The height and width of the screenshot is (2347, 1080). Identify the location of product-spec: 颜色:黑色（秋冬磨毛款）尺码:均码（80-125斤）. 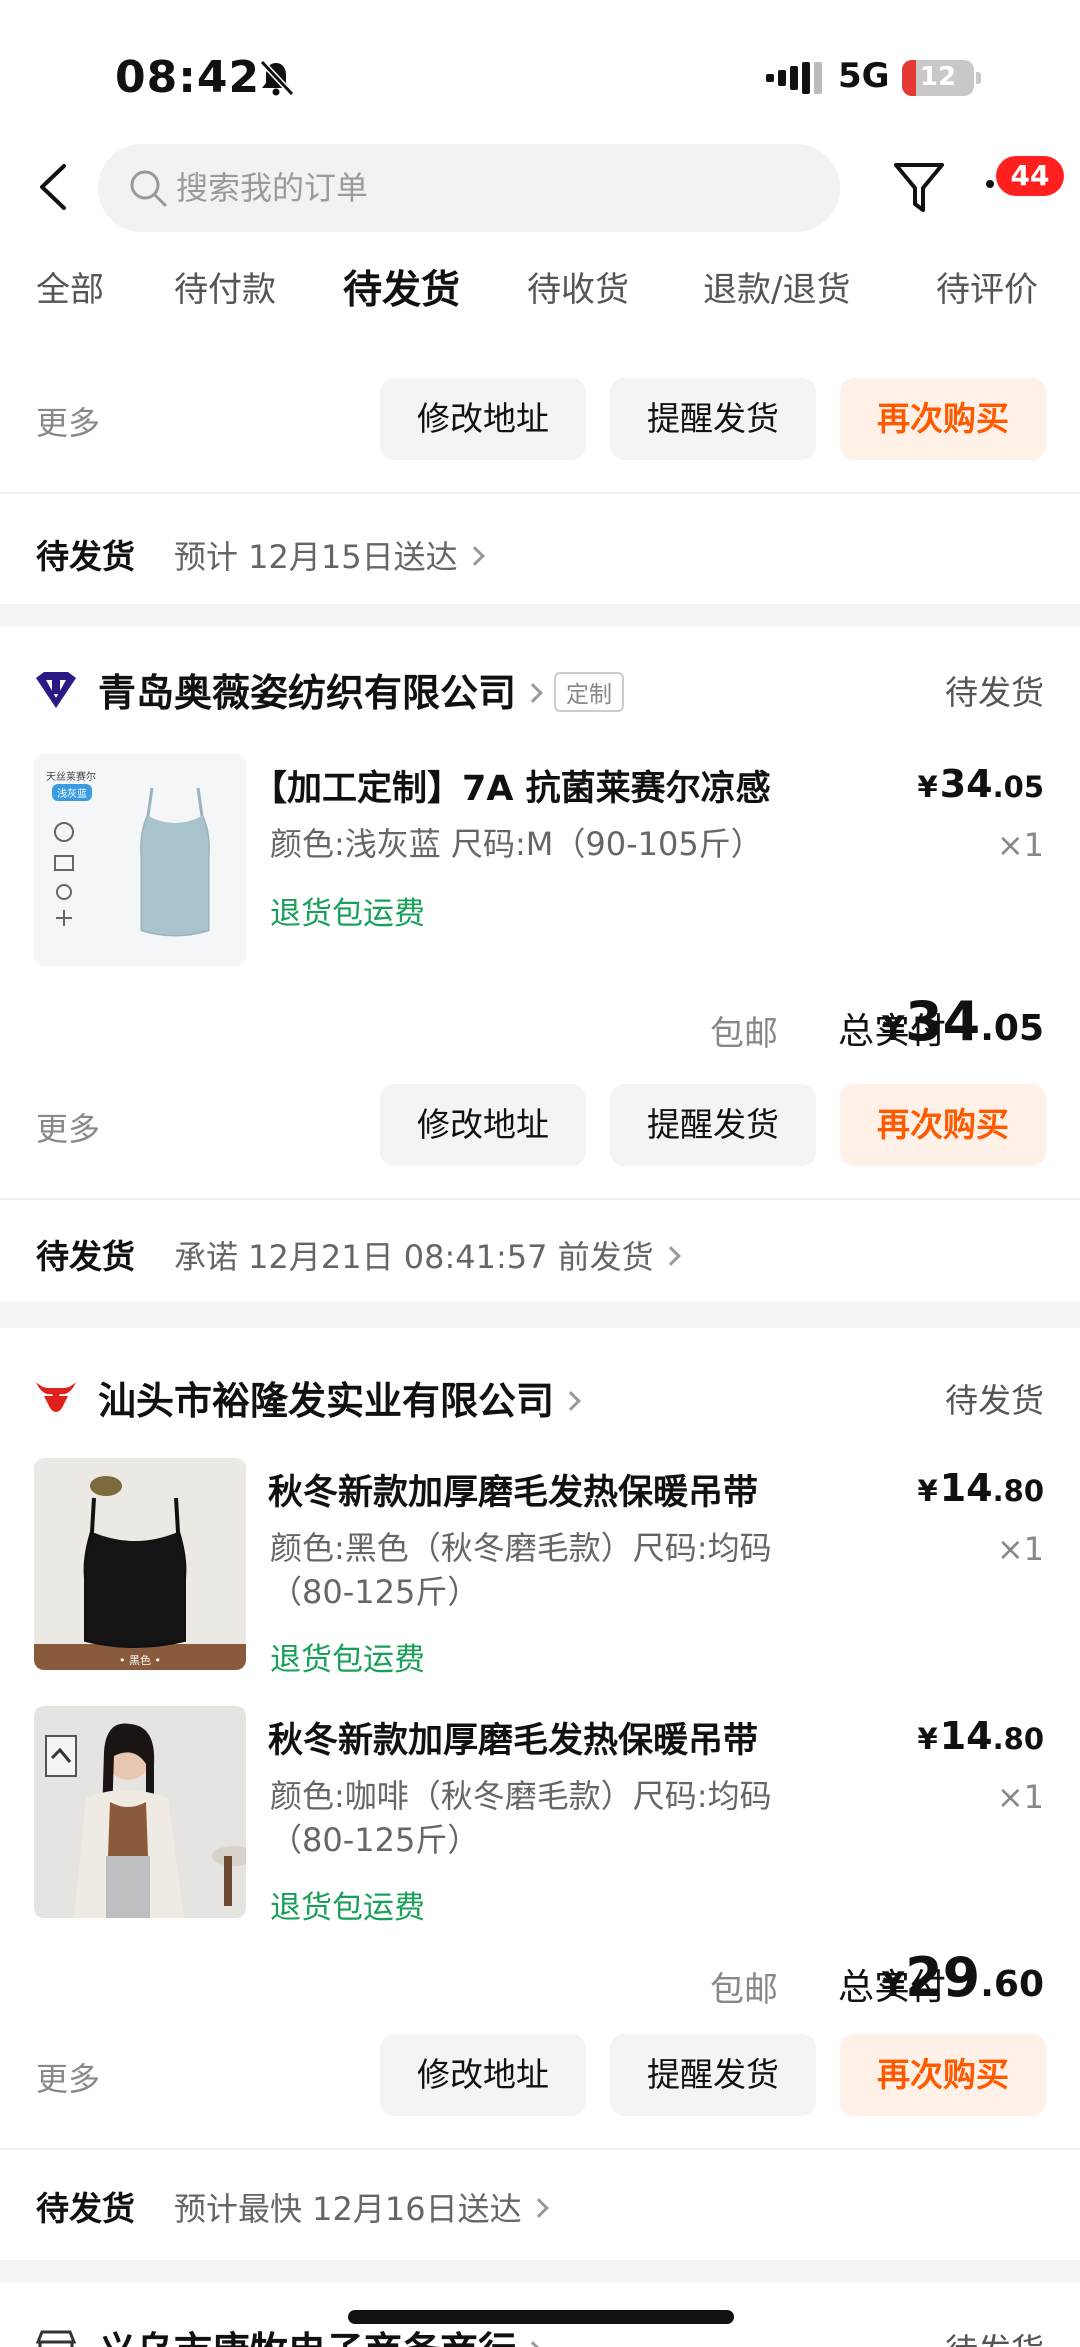
(521, 1570).